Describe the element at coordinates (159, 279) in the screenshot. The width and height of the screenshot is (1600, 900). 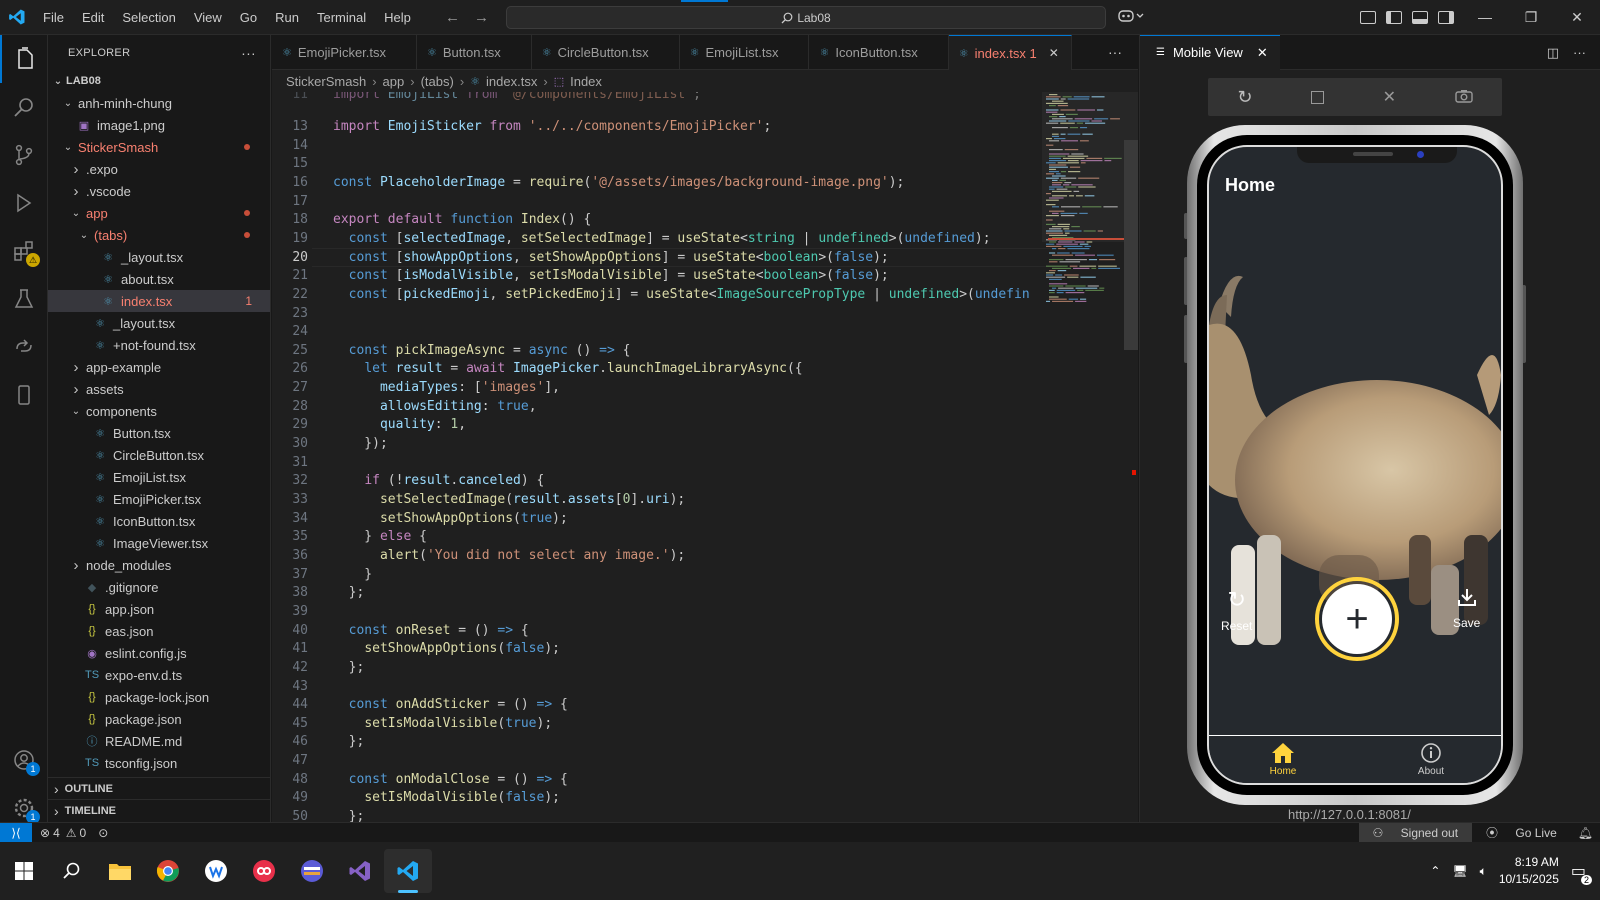
I see `tree-file: ⚛ about.tsx` at that location.